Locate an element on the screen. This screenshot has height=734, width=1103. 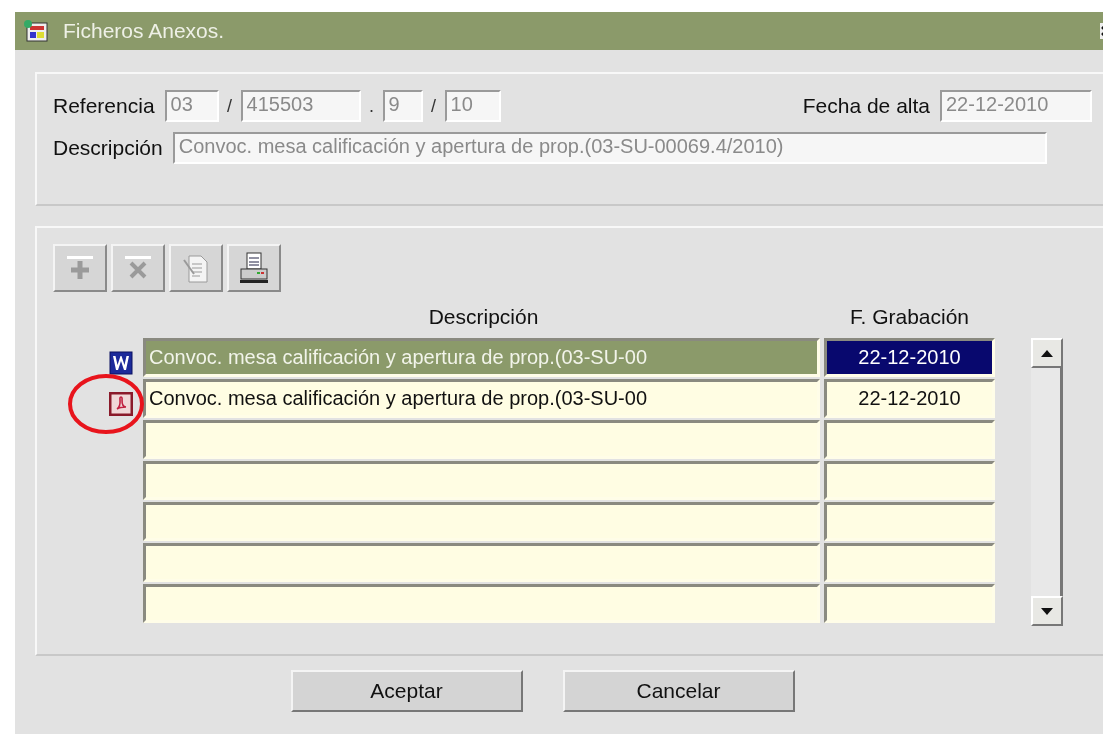
reference-field: 9 is located at coordinates (402, 106).